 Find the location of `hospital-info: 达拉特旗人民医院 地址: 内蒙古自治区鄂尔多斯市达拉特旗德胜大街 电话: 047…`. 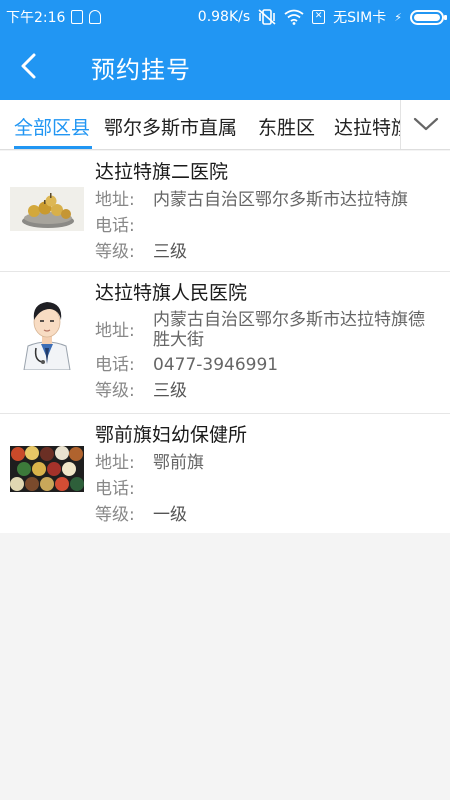

hospital-info: 达拉特旗人民医院 地址: 内蒙古自治区鄂尔多斯市达拉特旗德胜大街 电话: 047… is located at coordinates (268, 341).